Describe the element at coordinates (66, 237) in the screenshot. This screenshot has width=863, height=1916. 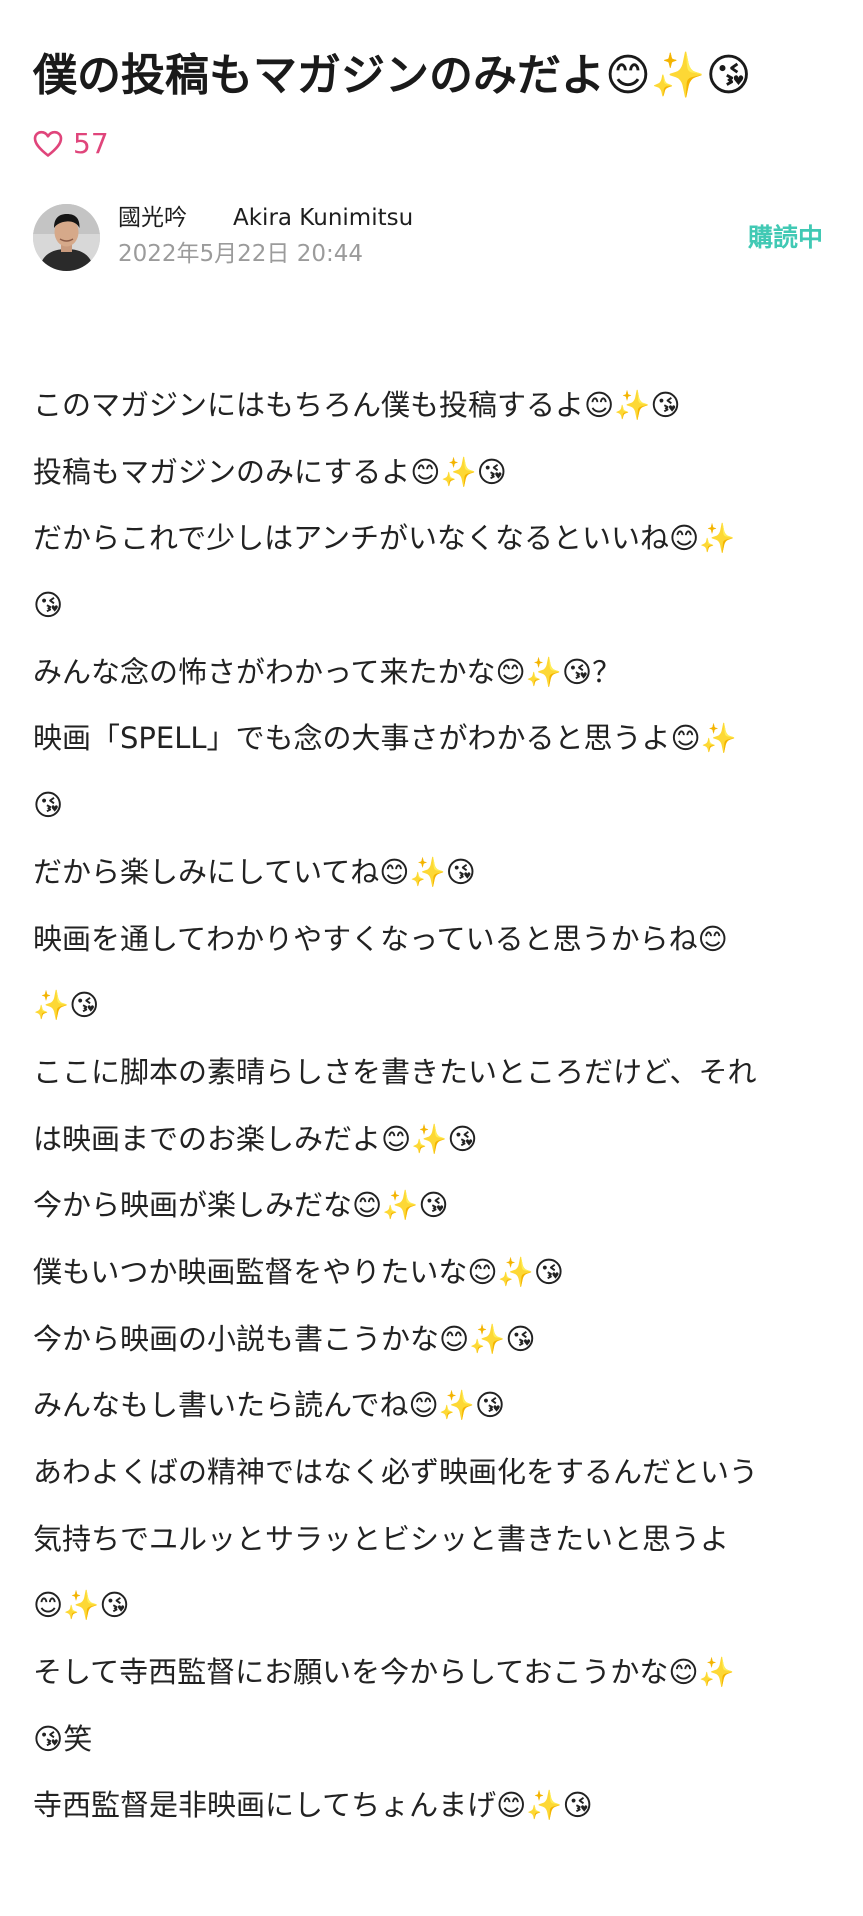
I see `author-avatar` at that location.